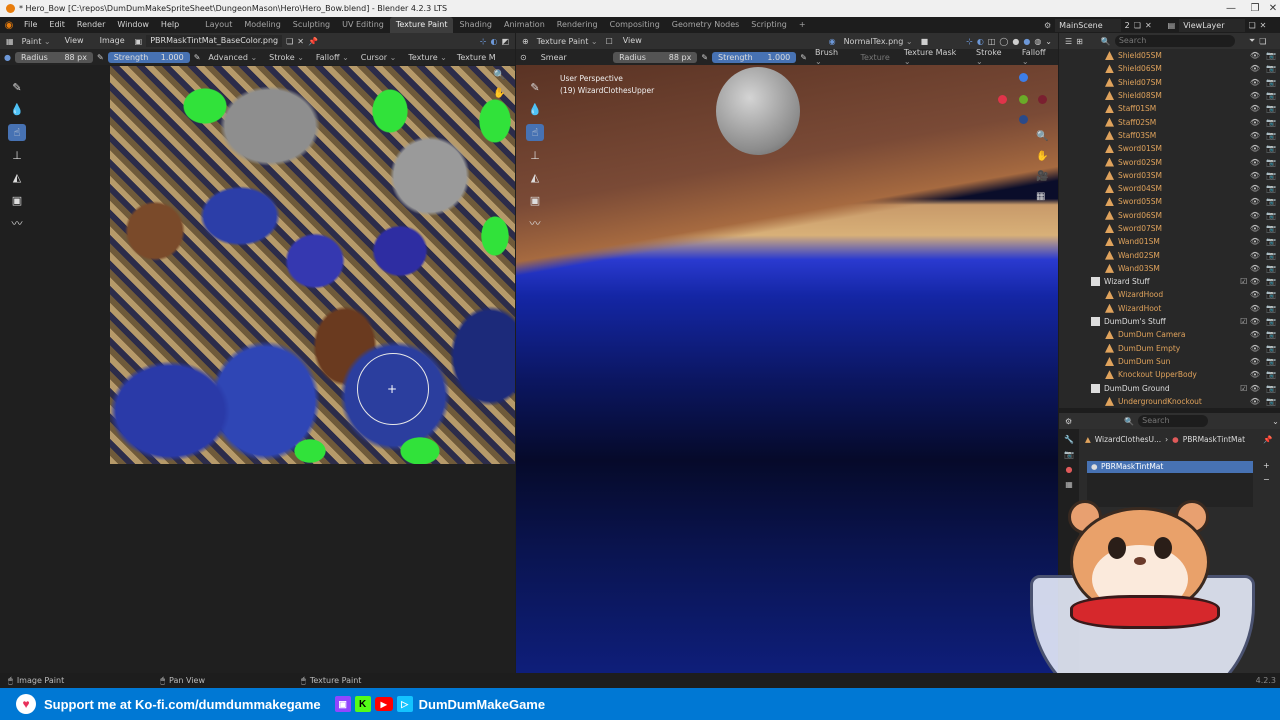 This screenshot has height=720, width=1280. I want to click on viewport-mode-dropdown: Texture Paint, so click(567, 41).